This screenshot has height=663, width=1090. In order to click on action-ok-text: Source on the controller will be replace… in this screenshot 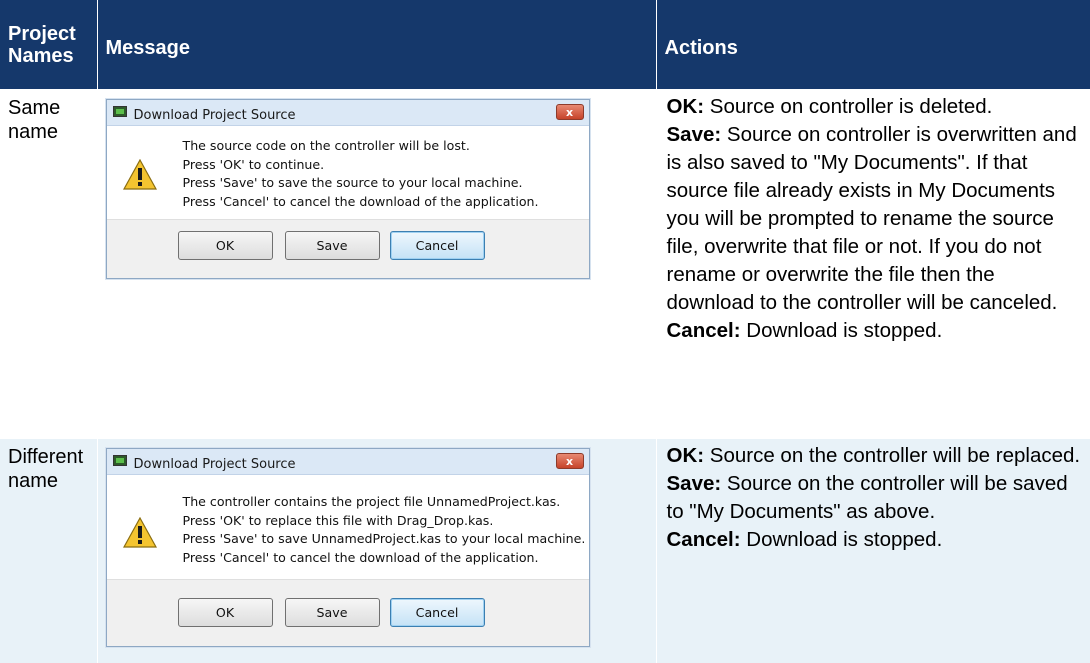, I will do `click(892, 455)`.